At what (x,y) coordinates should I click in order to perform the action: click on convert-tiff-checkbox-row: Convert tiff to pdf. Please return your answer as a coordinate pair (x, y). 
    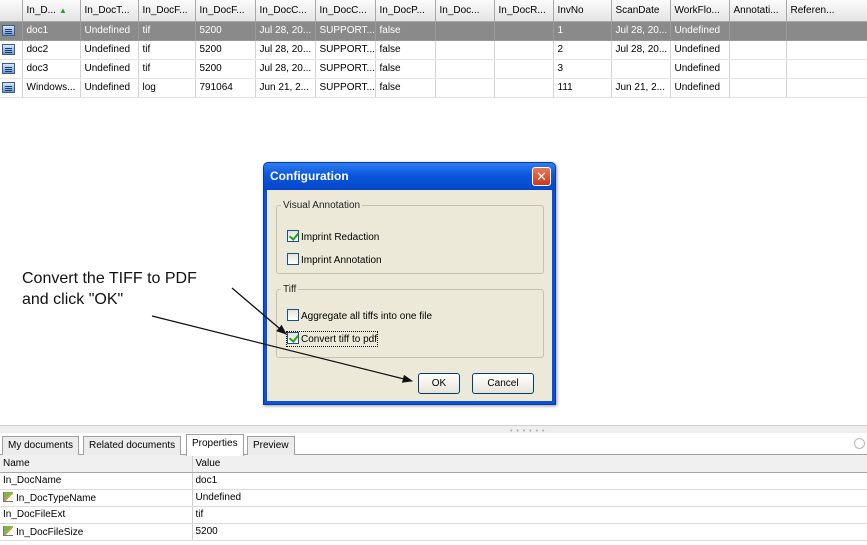
    Looking at the image, I should click on (332, 339).